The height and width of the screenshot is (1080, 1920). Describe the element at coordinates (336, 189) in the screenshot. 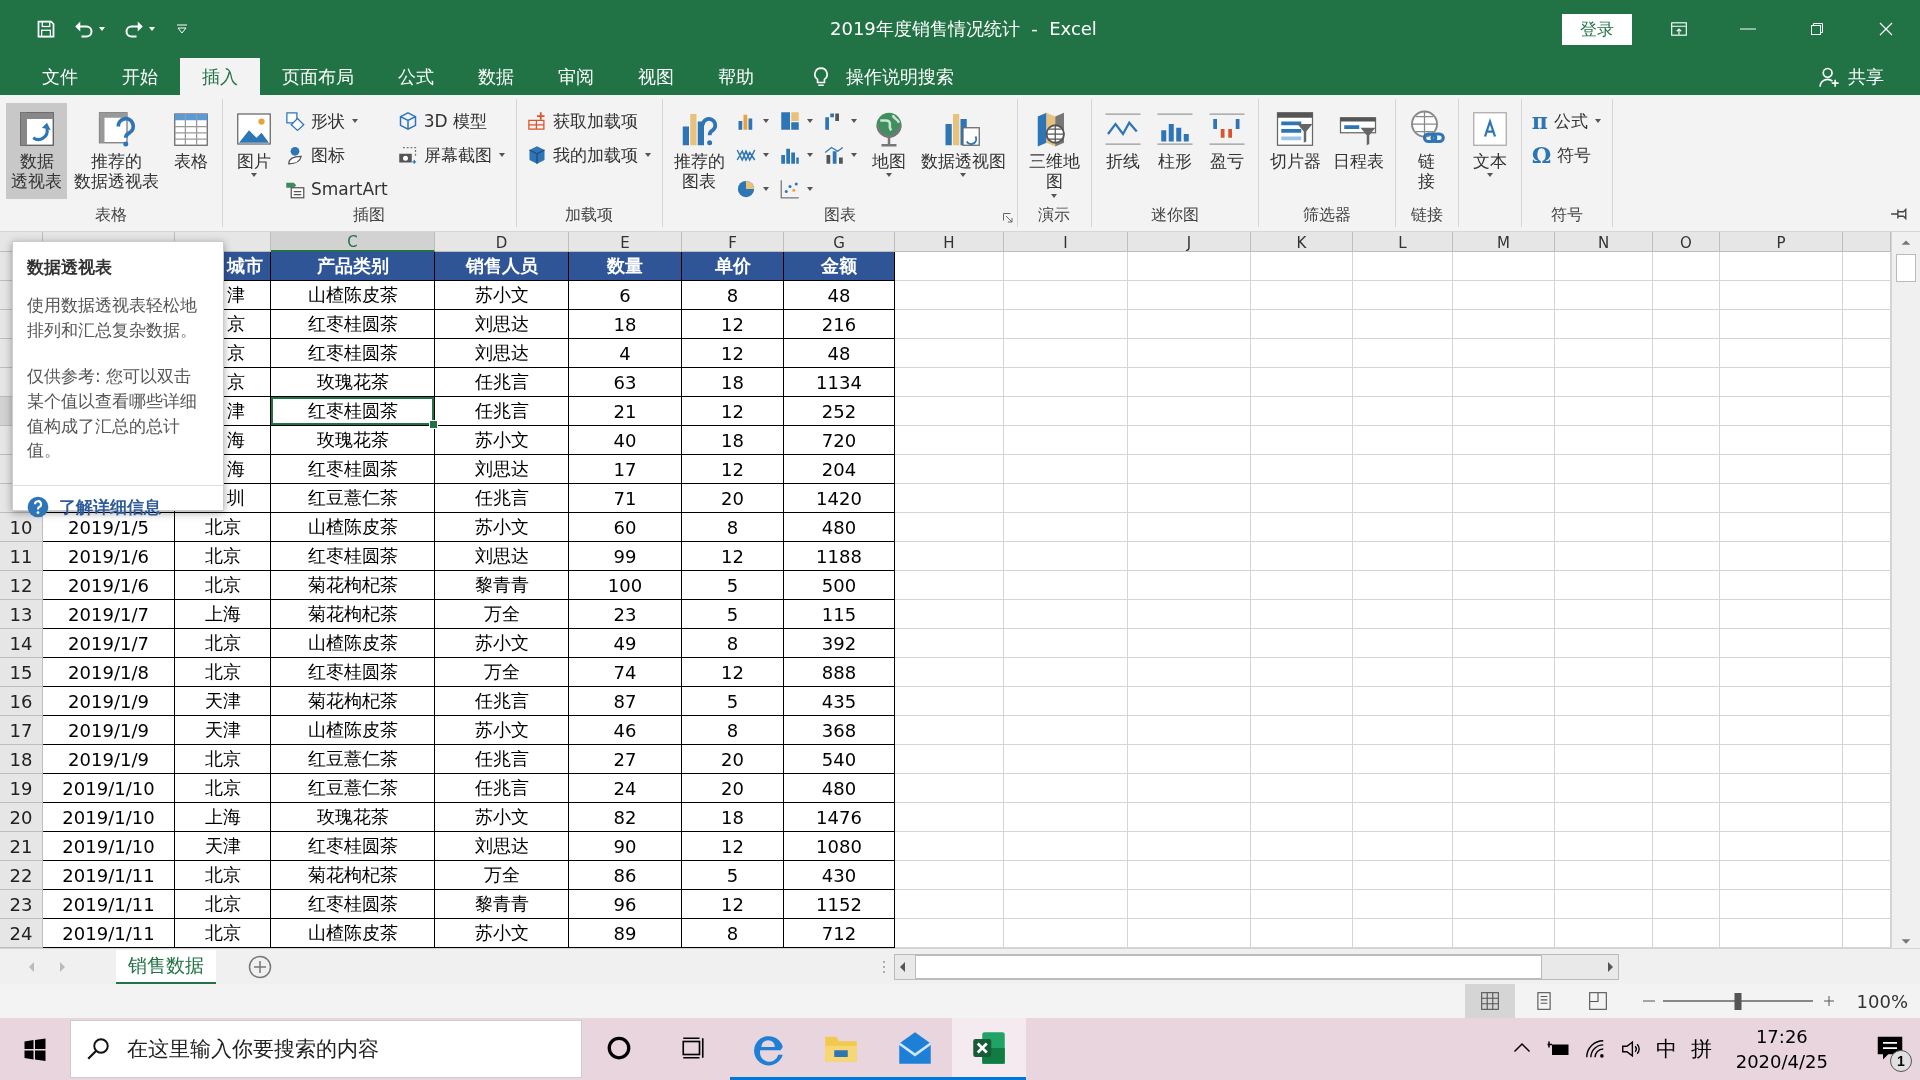

I see `ribbon-button: SmartArt` at that location.